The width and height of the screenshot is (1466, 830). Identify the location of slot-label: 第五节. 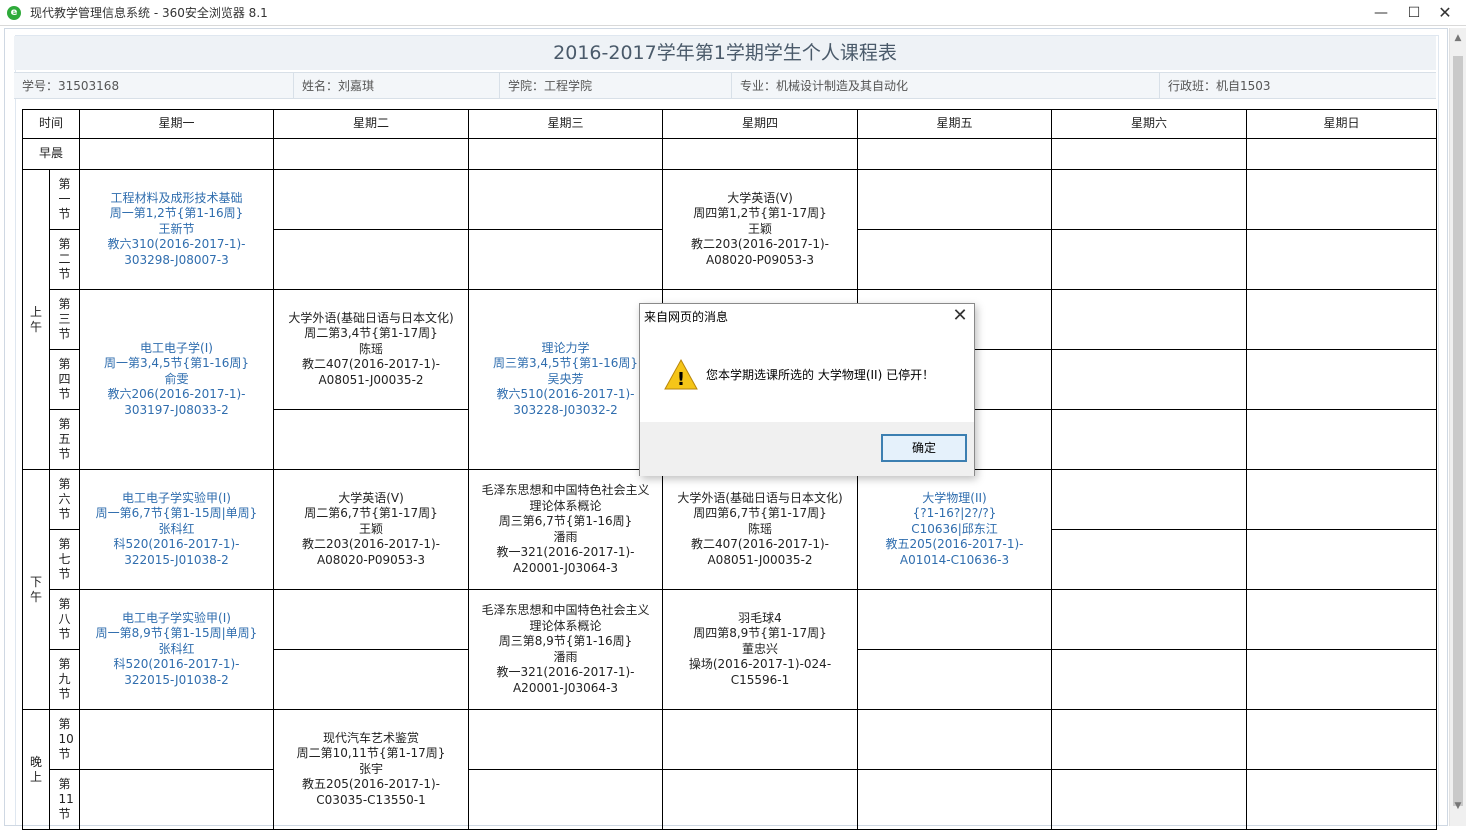
(64, 439).